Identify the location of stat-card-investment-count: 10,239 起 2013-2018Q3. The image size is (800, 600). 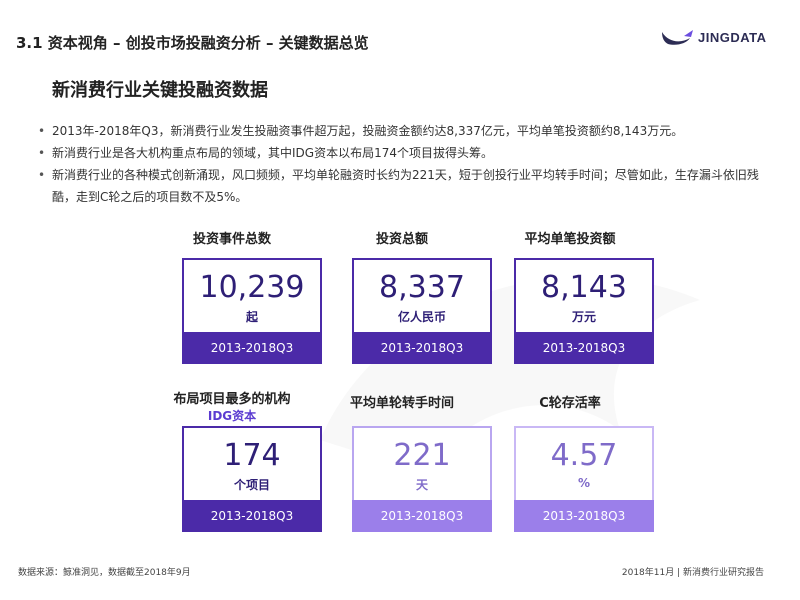
(252, 311).